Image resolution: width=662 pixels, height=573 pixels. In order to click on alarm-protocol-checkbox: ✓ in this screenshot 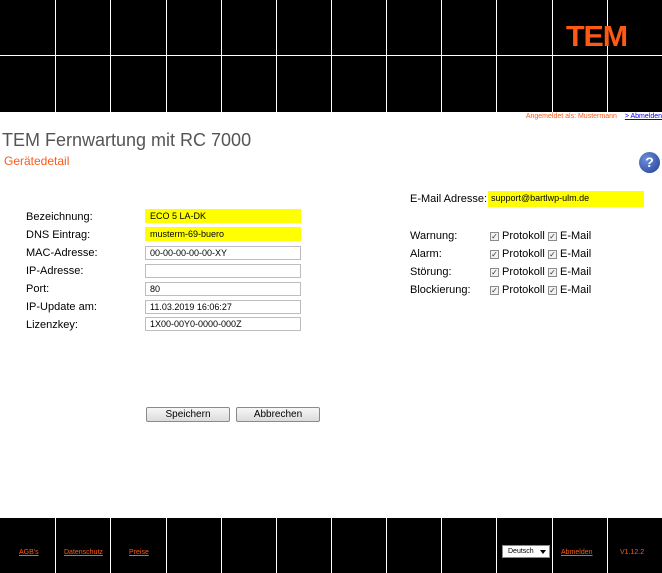, I will do `click(494, 254)`.